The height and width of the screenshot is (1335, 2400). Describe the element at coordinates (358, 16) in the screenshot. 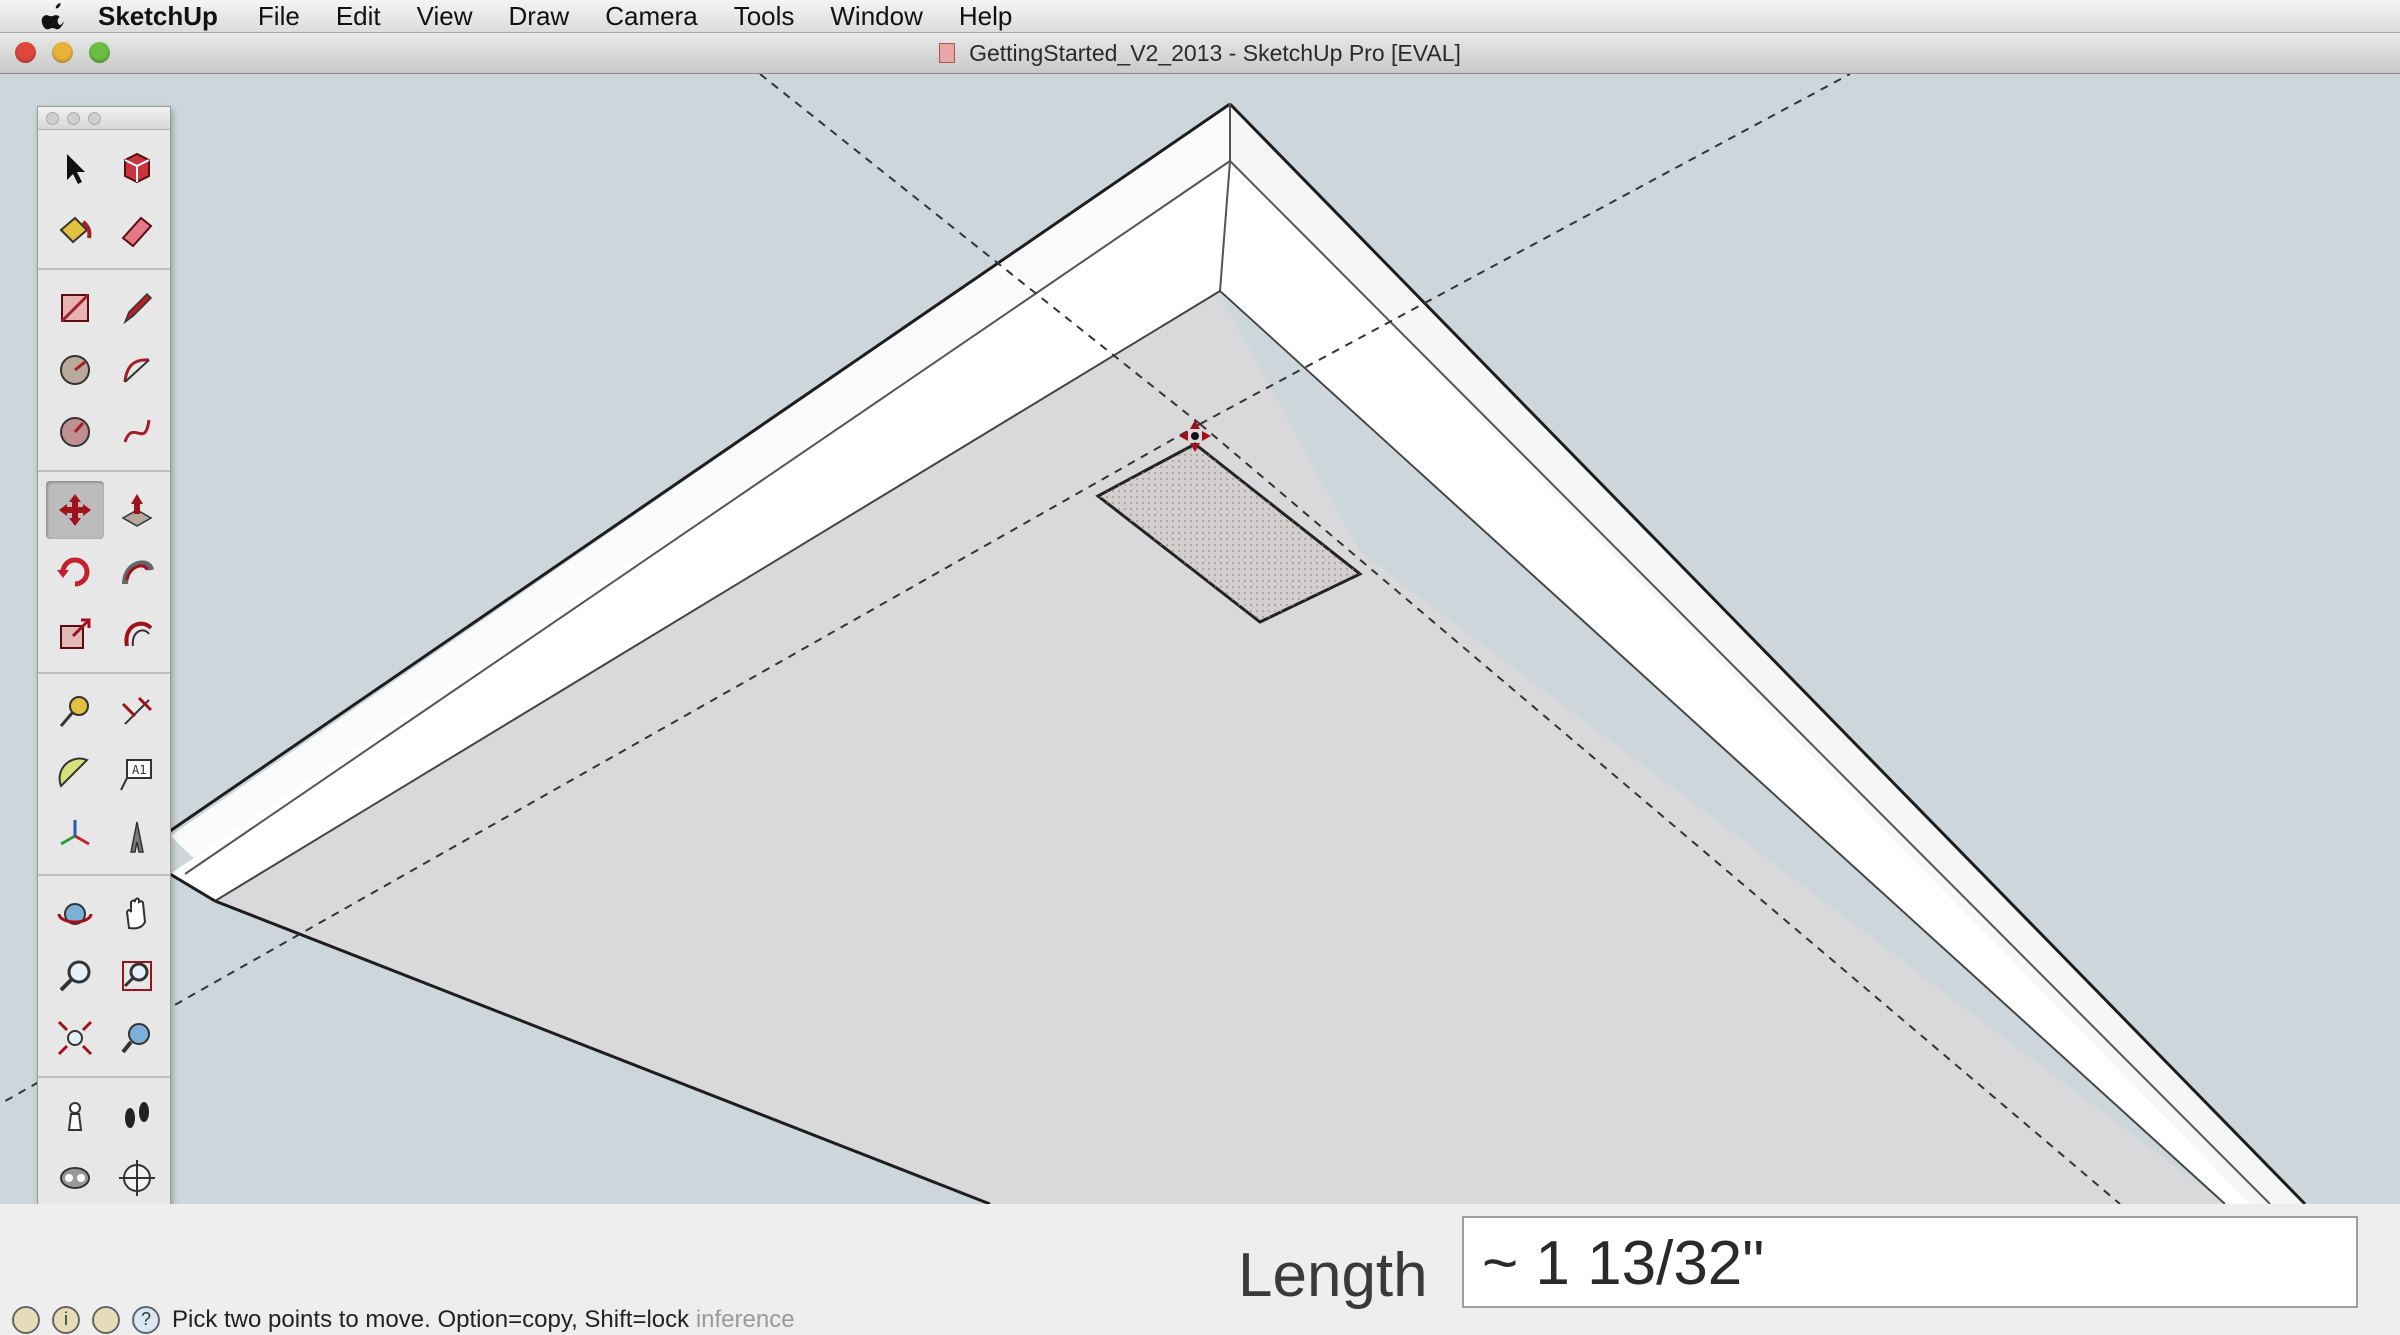

I see `menu-edit: Edit` at that location.